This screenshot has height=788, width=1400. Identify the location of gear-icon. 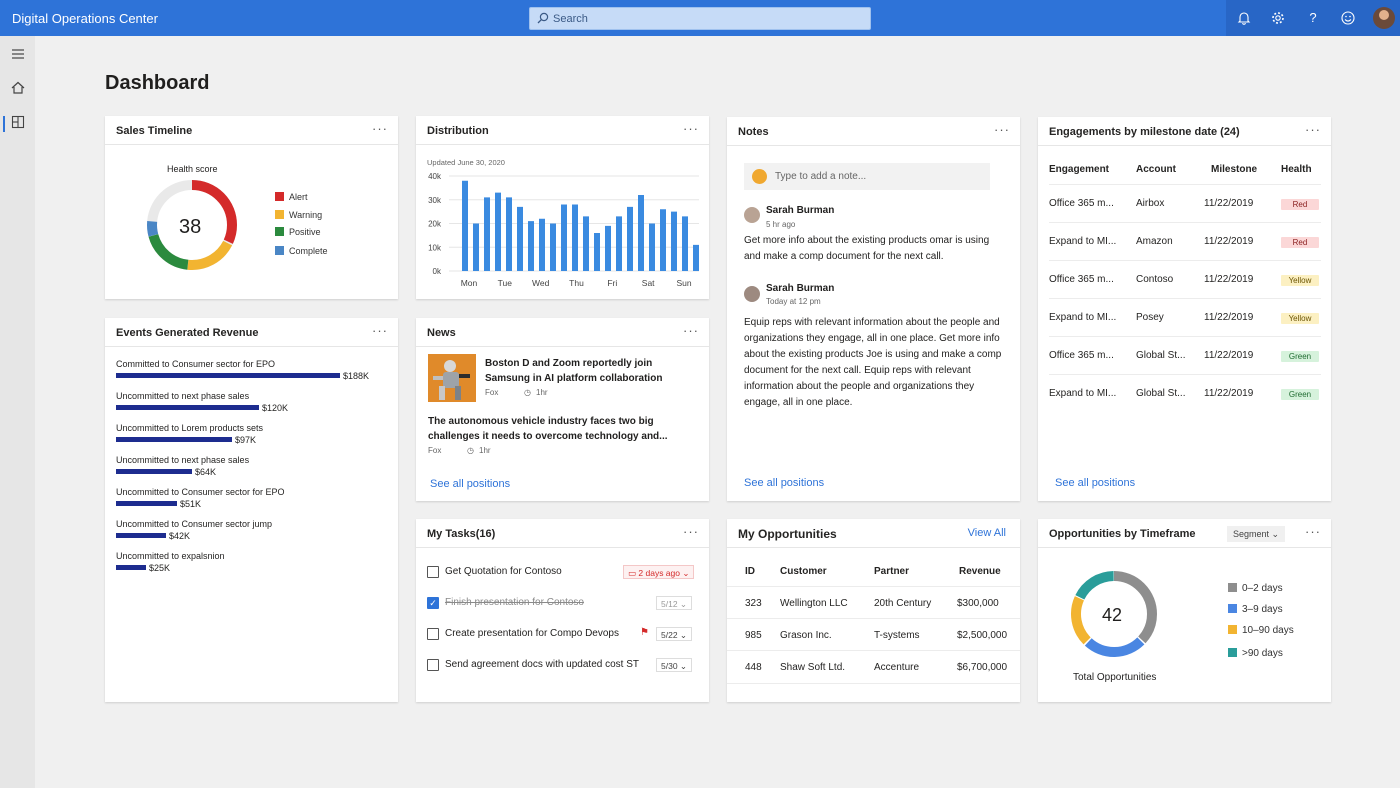
(1278, 18).